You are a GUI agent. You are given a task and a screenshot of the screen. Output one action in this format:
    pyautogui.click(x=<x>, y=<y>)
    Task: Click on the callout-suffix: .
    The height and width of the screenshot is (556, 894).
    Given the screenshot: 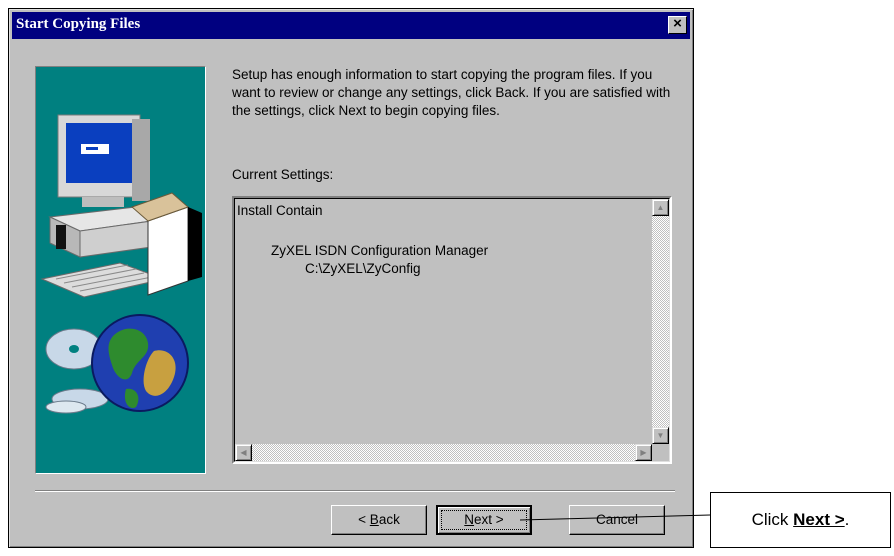 What is the action you would take?
    pyautogui.click(x=847, y=519)
    